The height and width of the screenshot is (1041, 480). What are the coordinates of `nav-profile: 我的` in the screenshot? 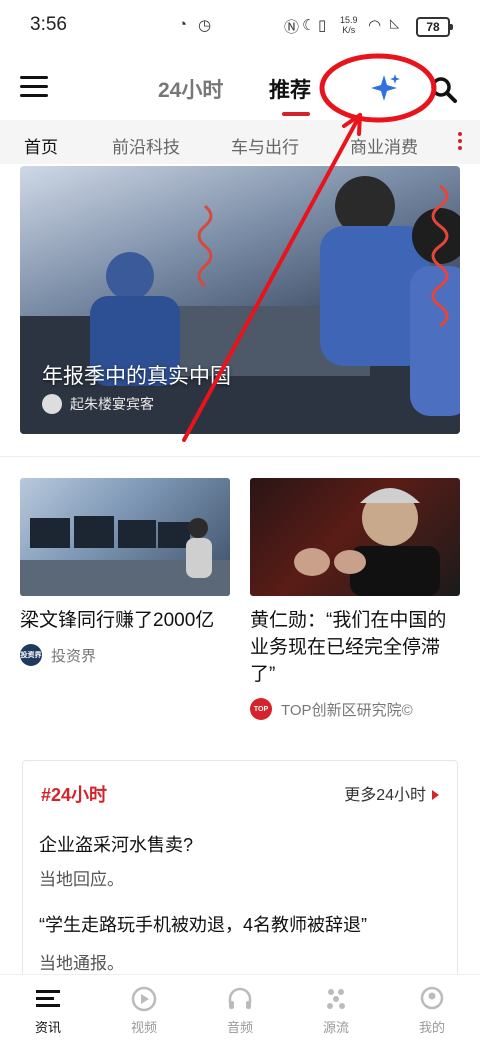 It's located at (432, 1010).